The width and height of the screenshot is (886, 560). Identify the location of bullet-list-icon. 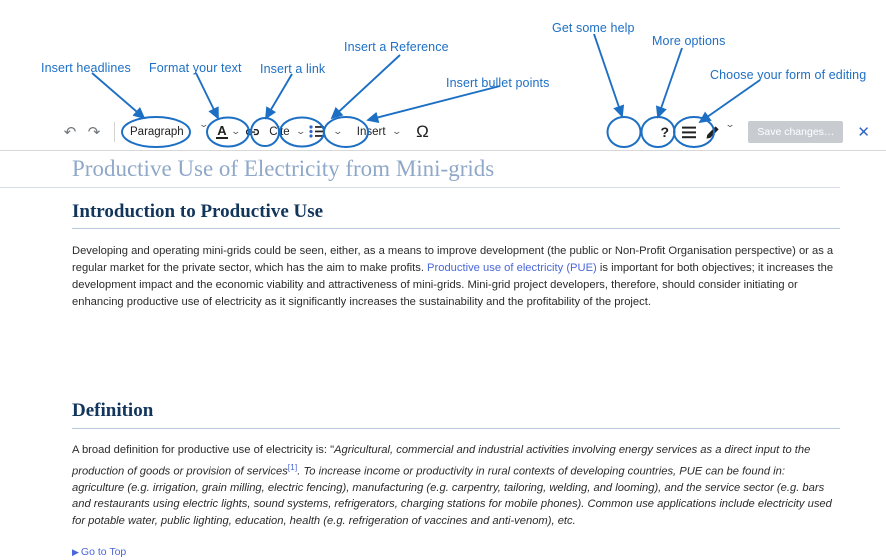
(317, 131).